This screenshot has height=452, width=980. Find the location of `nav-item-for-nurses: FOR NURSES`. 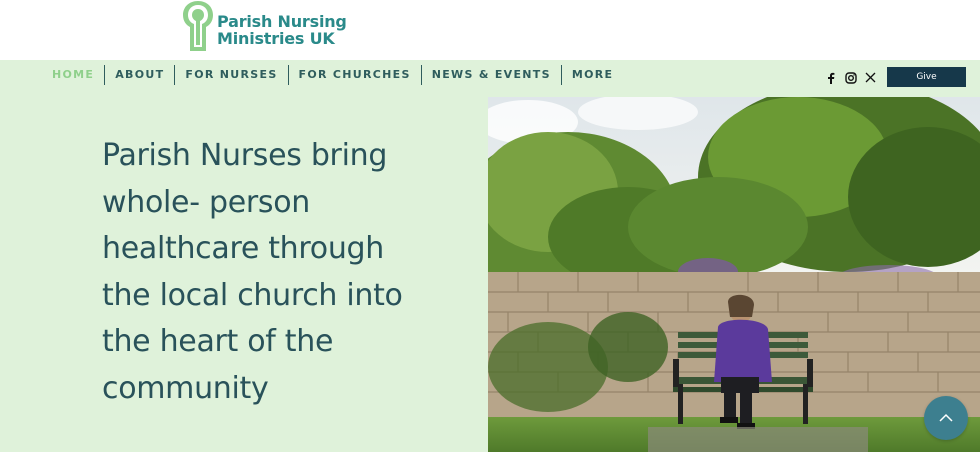

nav-item-for-nurses: FOR NURSES is located at coordinates (230, 75).